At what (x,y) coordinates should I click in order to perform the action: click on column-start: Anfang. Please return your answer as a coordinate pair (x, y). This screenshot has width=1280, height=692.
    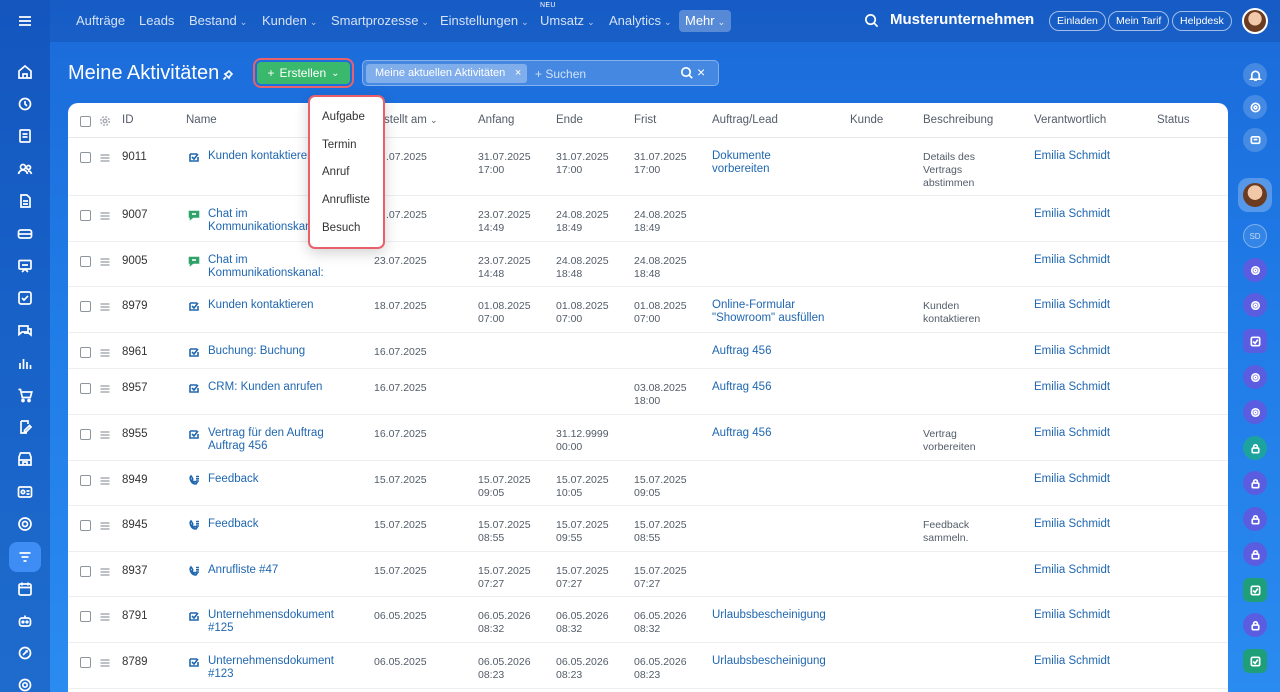
    Looking at the image, I should click on (496, 120).